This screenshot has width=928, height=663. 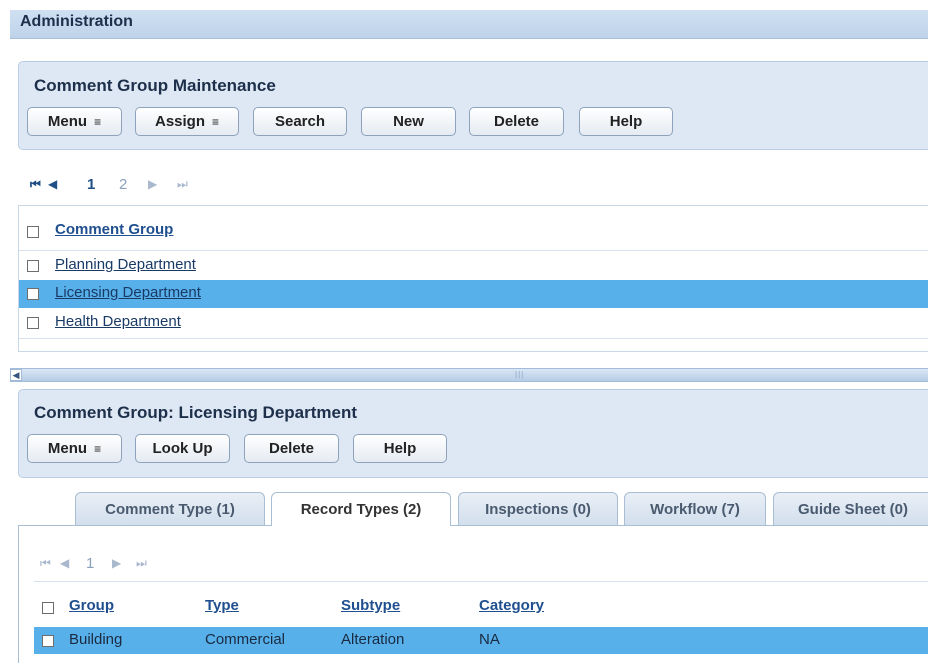 I want to click on tab-inspections: Inspections (0), so click(x=538, y=508).